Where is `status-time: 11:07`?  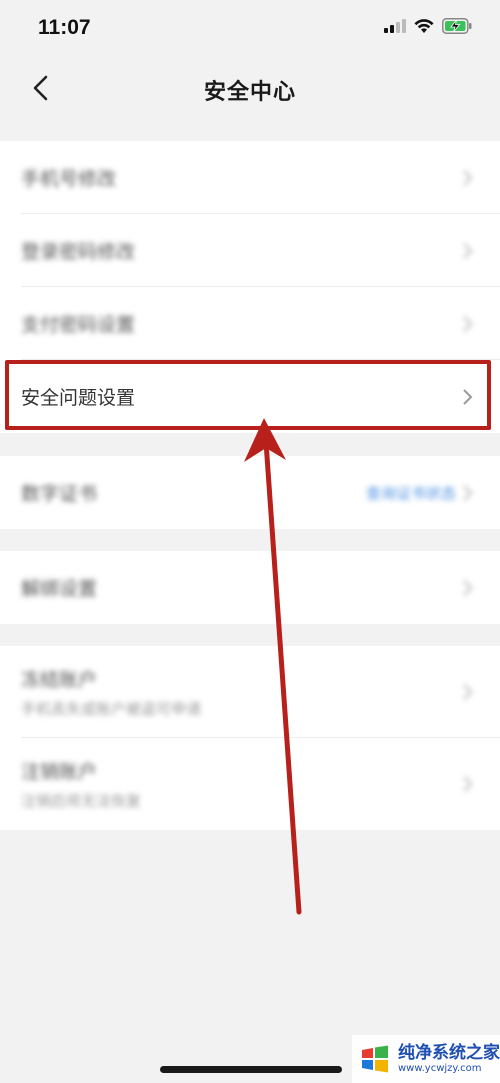
status-time: 11:07 is located at coordinates (64, 27).